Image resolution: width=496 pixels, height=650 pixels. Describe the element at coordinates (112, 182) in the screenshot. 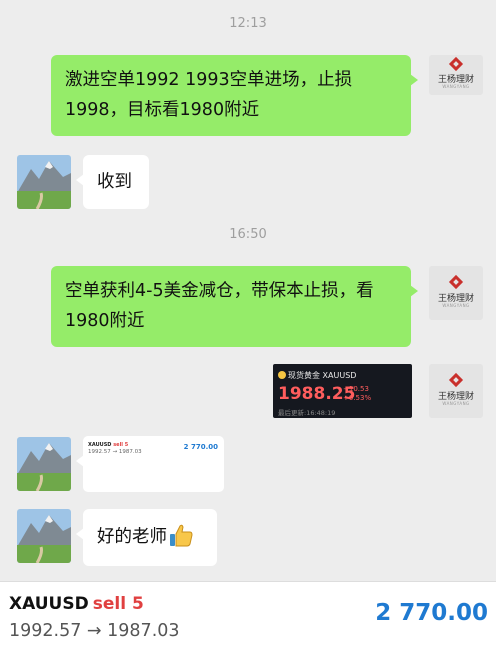

I see `received-message: 收到` at that location.